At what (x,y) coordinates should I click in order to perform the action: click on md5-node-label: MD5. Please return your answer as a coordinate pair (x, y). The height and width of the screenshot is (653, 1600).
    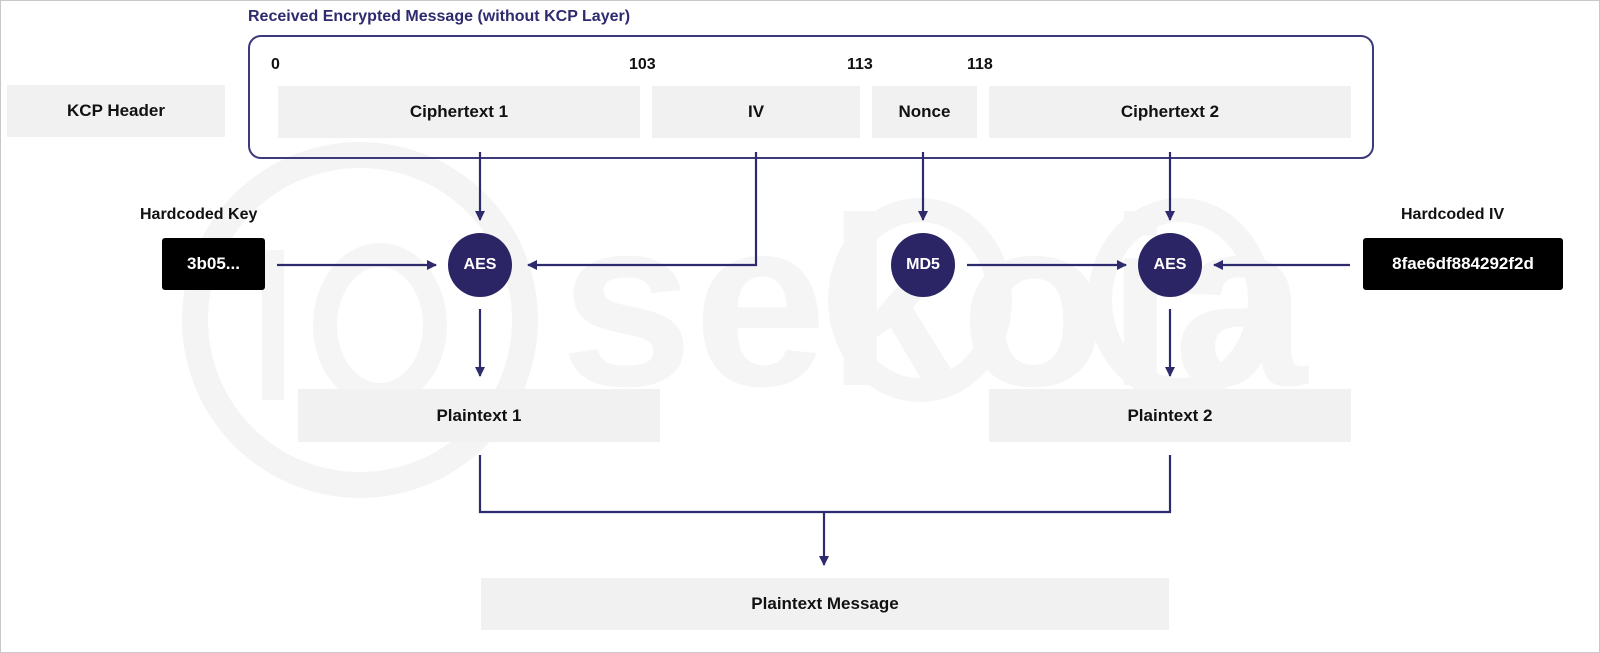
    Looking at the image, I should click on (923, 264).